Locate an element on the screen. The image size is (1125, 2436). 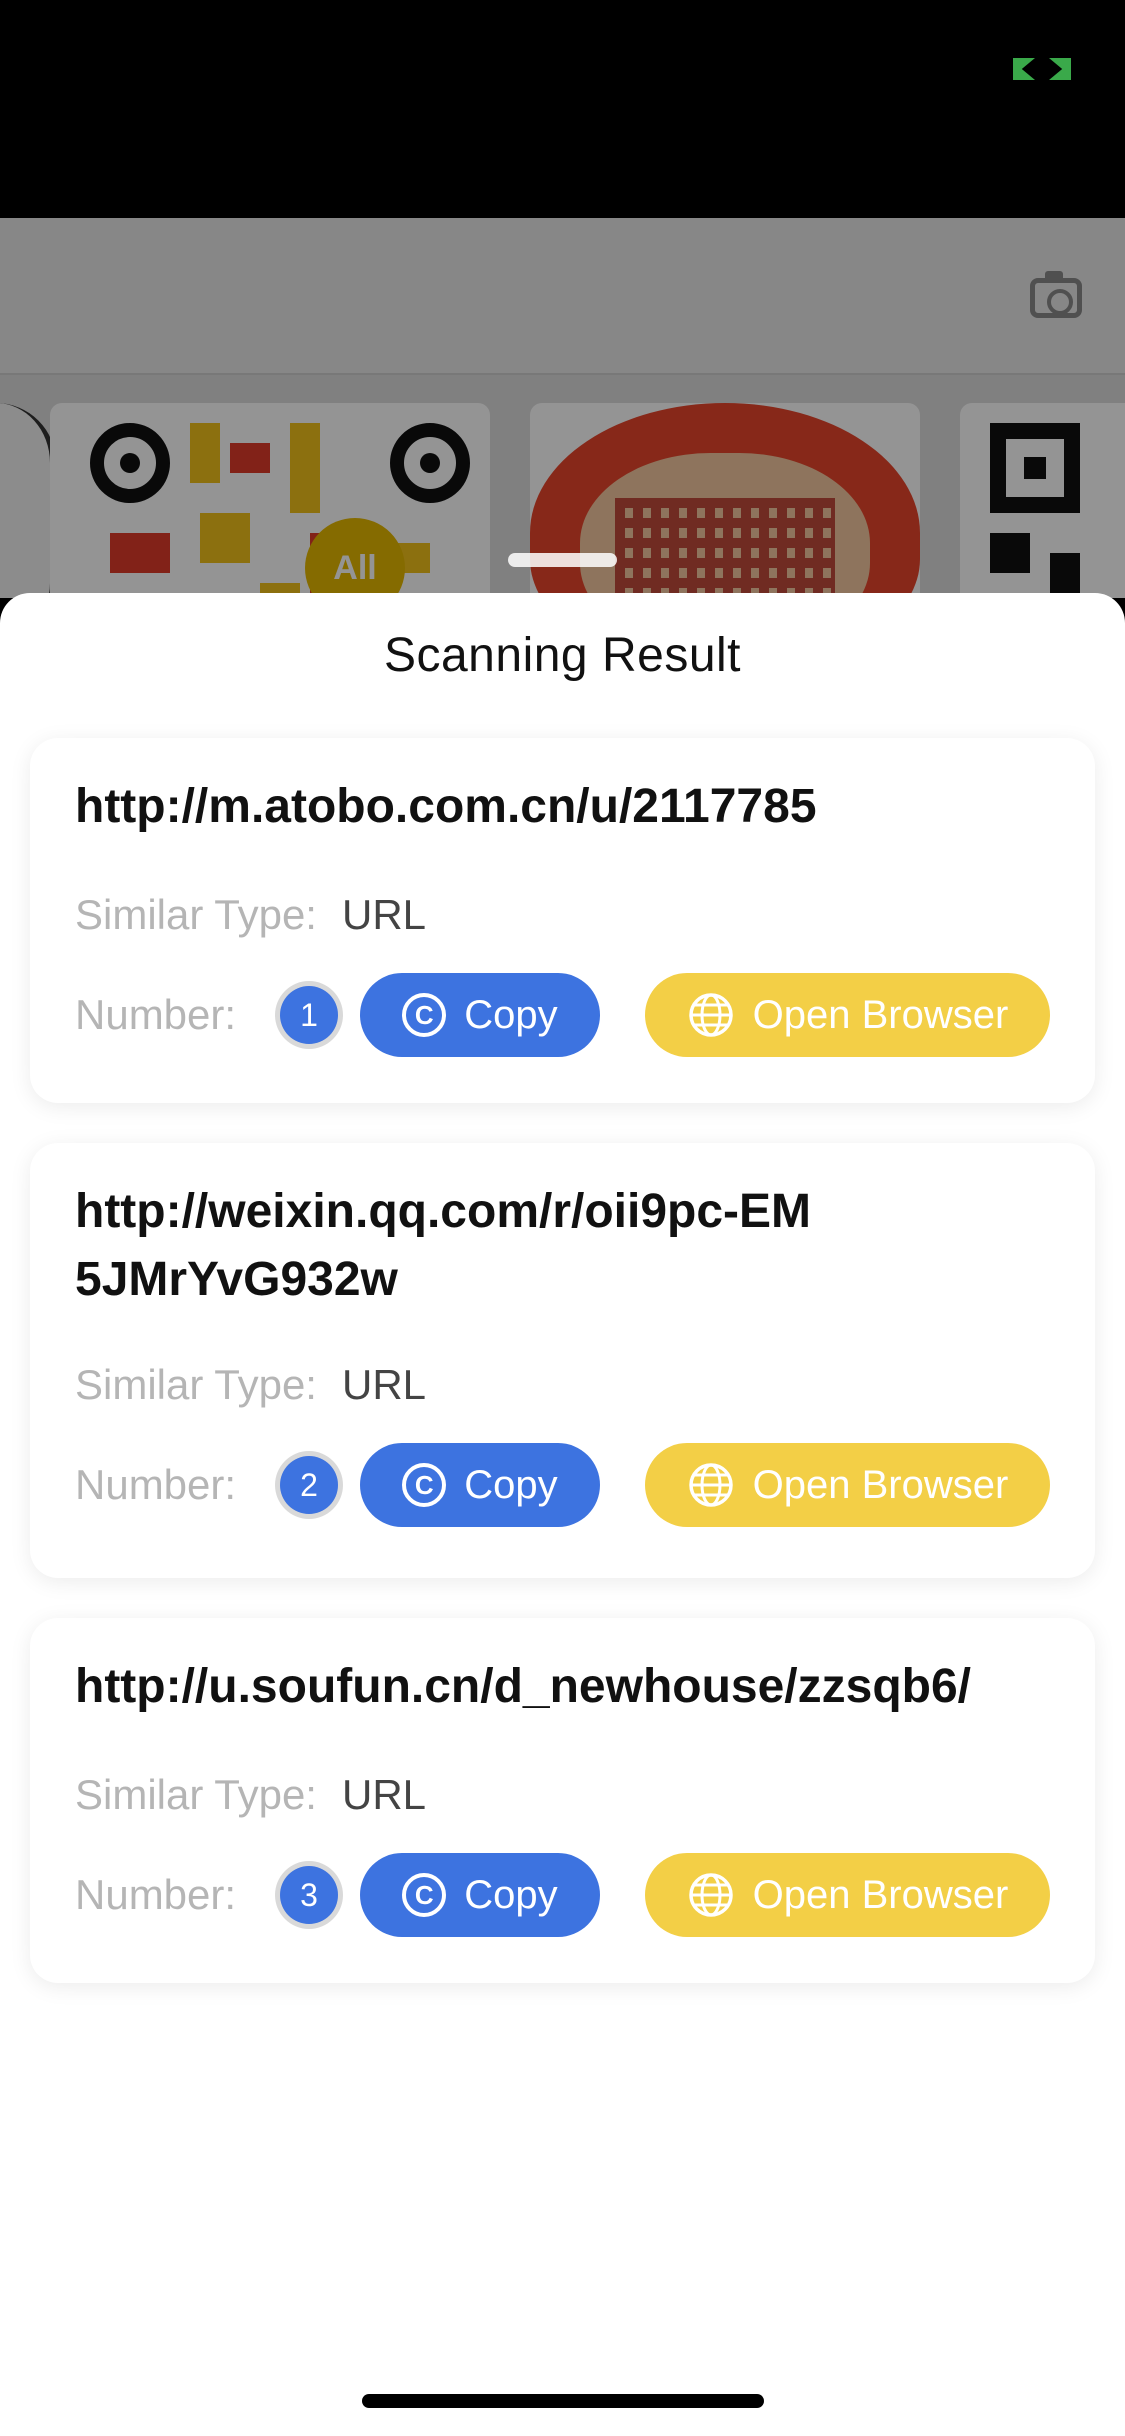
result-url: http://u.soufun.cn/d_newhouse/zzsqb6/ is located at coordinates (565, 1687).